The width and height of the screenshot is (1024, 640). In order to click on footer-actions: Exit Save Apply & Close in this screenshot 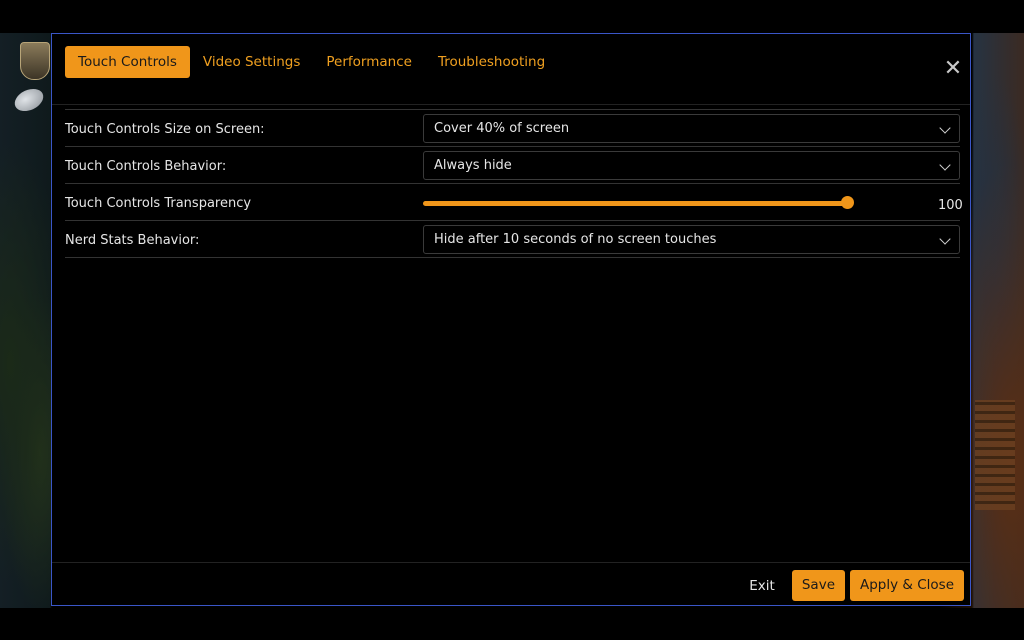, I will do `click(850, 585)`.